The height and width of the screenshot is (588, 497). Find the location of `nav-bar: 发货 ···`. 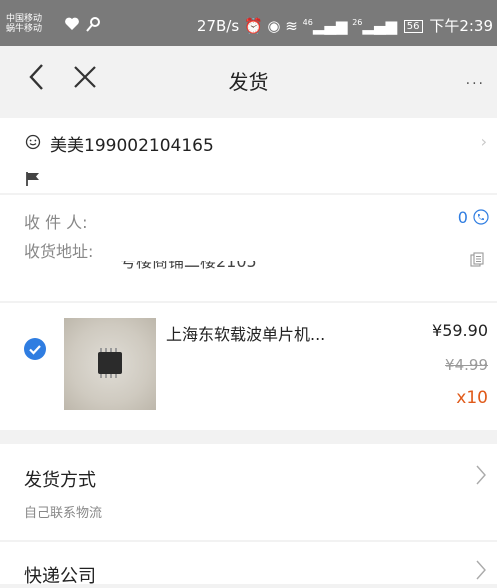

nav-bar: 发货 ··· is located at coordinates (248, 77).